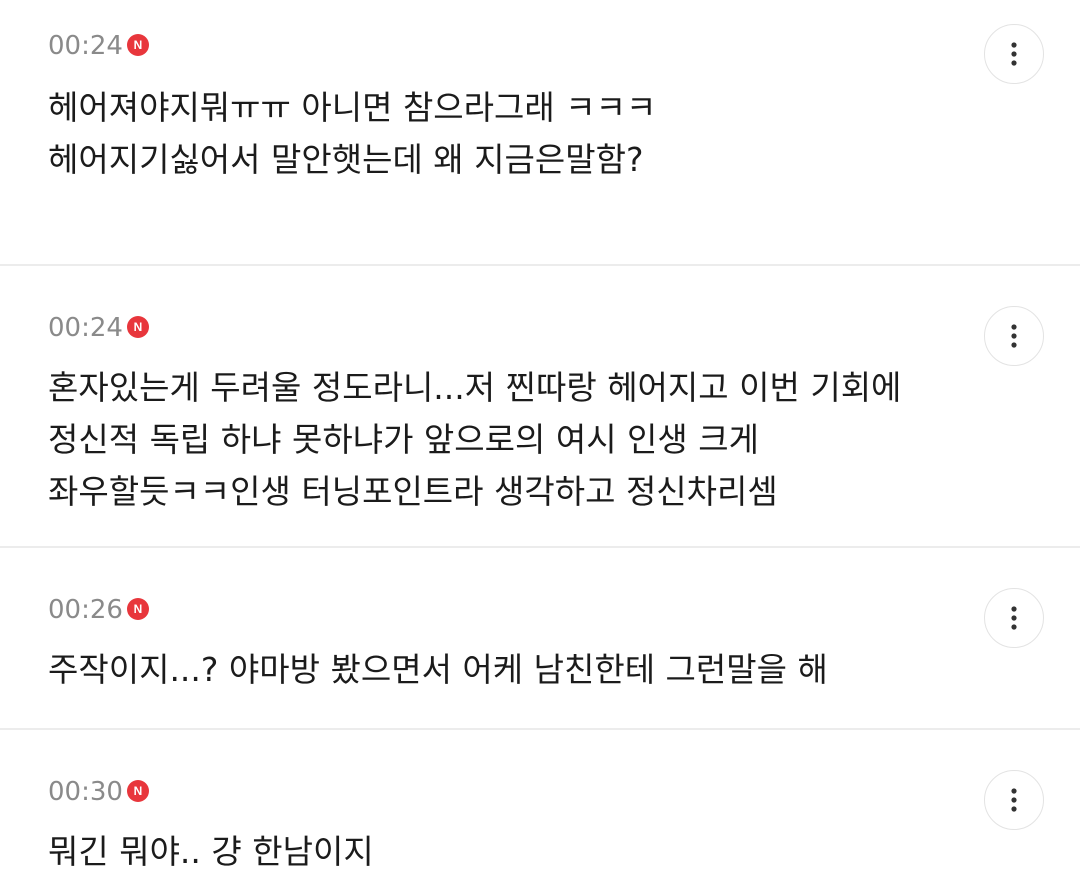  Describe the element at coordinates (346, 159) in the screenshot. I see `comment-text-line: 헤어지기싫어서 말안햇는데 왜 지금은말함?` at that location.